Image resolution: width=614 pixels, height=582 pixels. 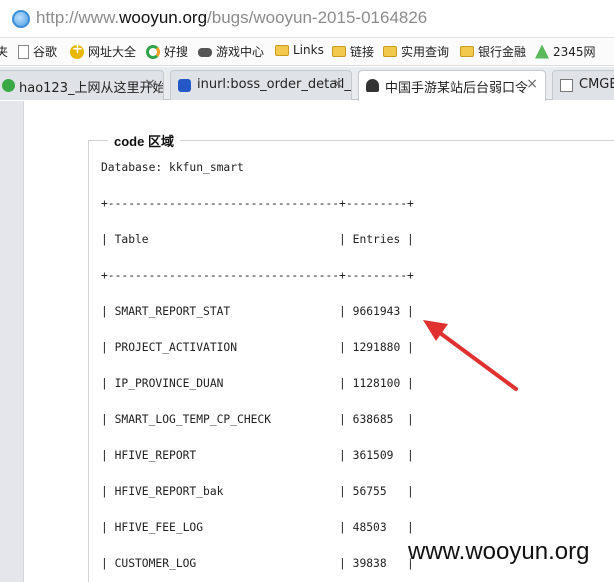 I want to click on code-line: | Table | Entries |, so click(x=257, y=239).